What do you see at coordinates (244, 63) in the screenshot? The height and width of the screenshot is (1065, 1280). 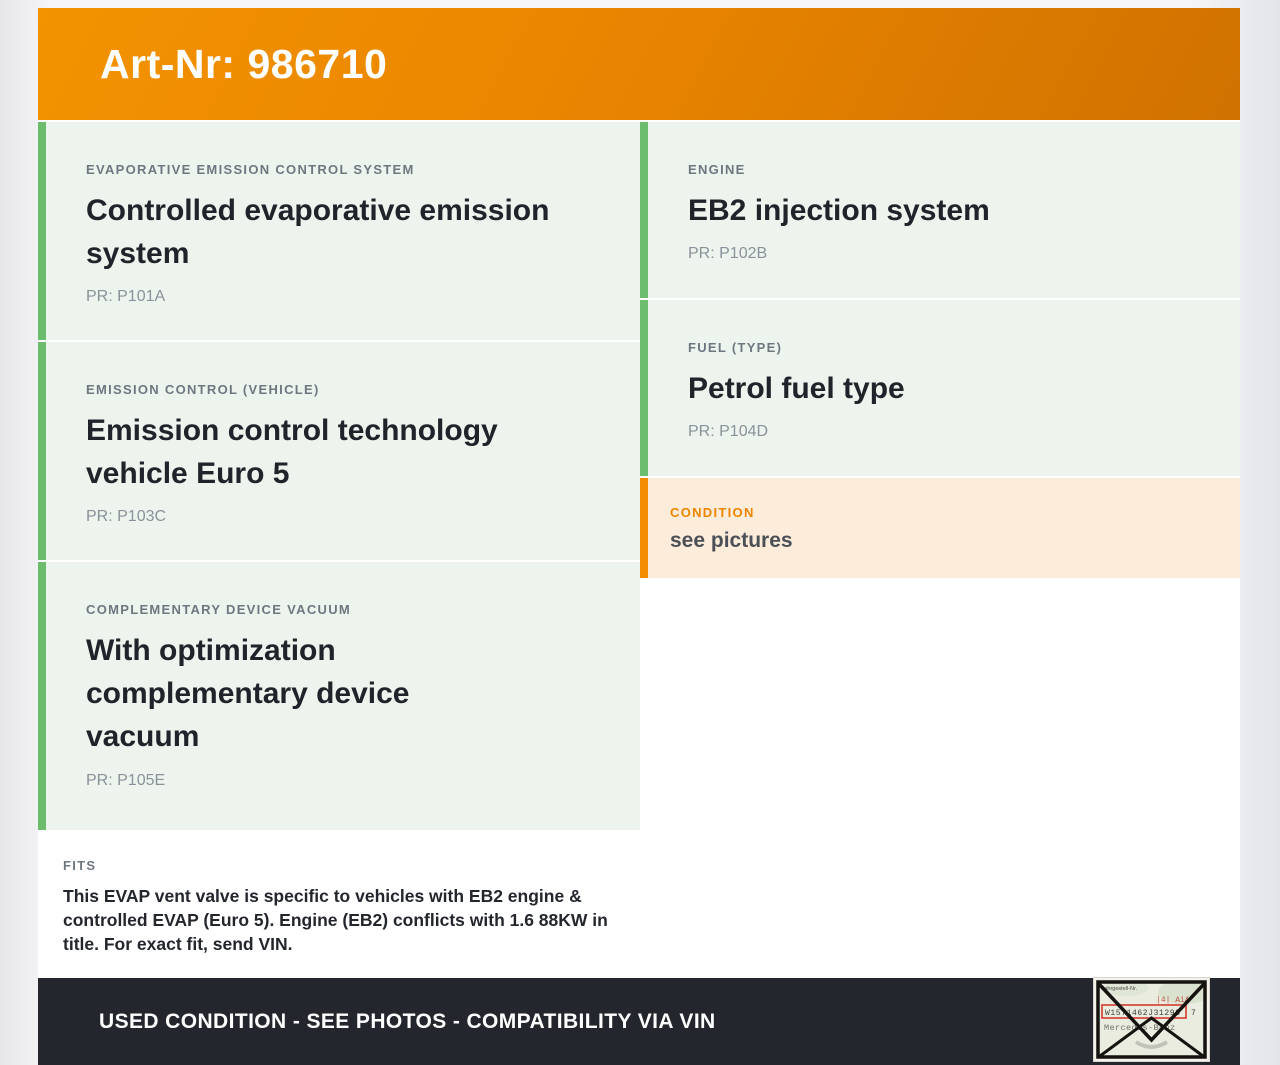 I see `article-number-title: Art-Nr: 986710` at bounding box center [244, 63].